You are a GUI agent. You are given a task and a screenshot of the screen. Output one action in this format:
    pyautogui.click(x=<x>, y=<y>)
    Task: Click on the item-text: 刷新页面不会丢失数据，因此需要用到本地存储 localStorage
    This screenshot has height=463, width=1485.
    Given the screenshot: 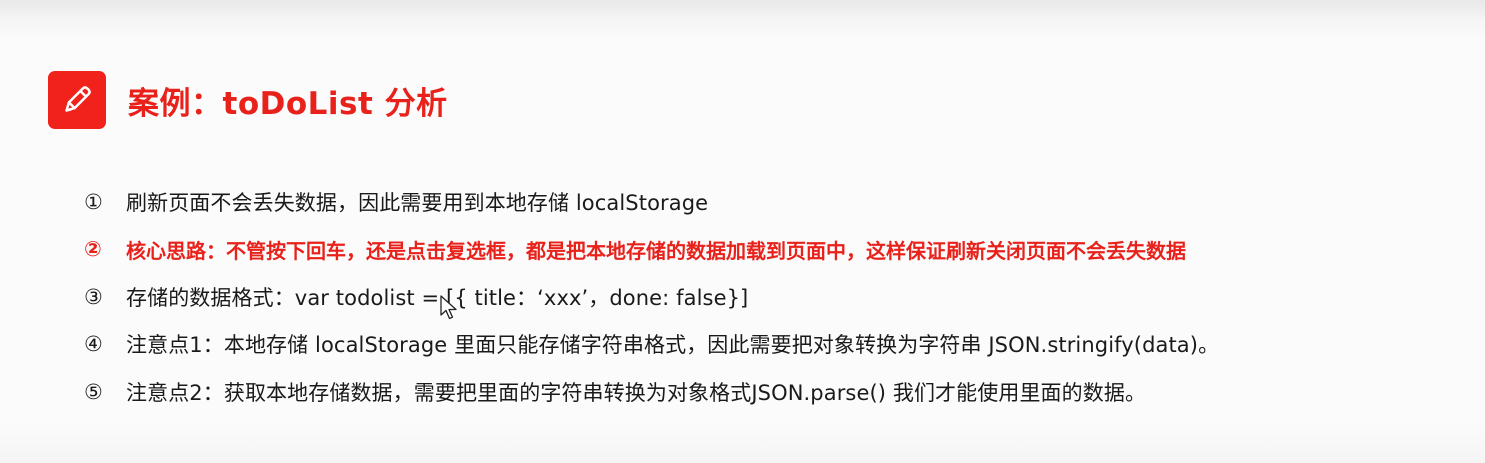 What is the action you would take?
    pyautogui.click(x=417, y=202)
    